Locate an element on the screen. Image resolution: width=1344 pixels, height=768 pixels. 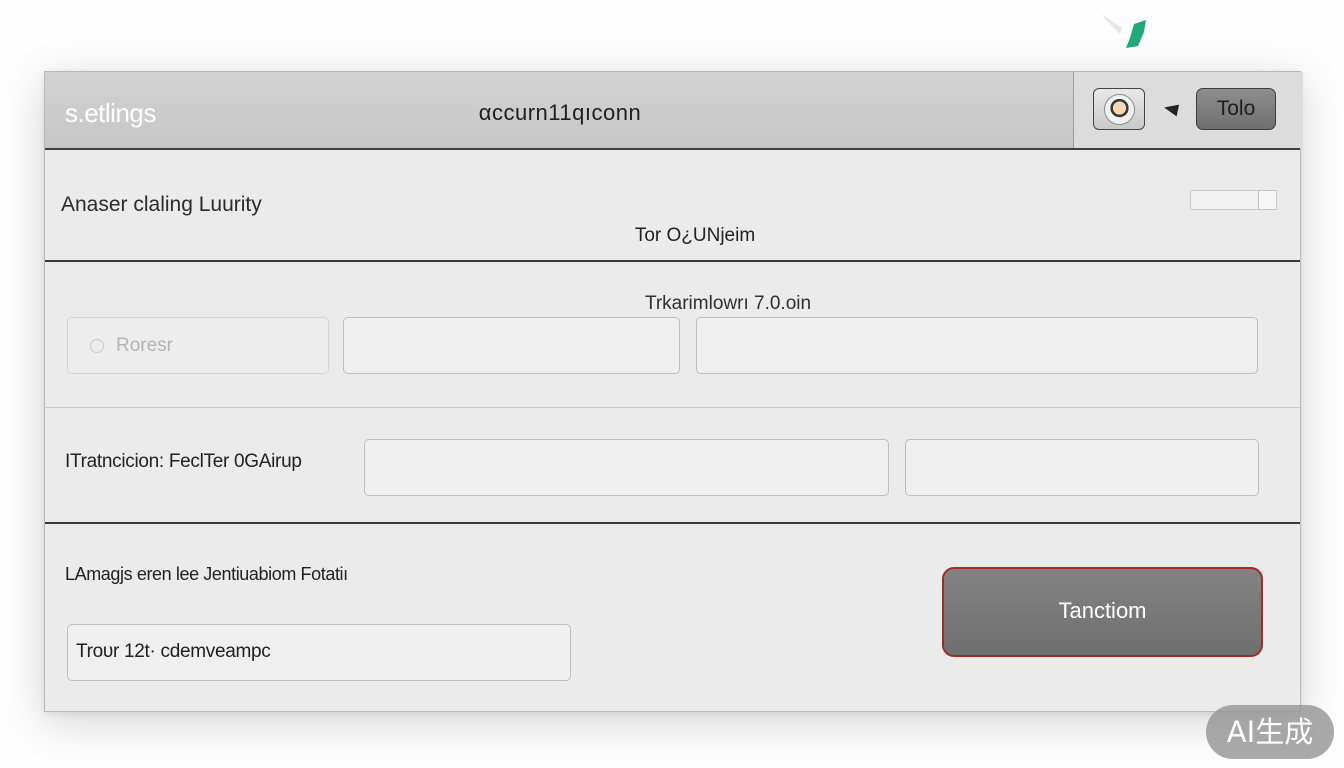
toggle-knob is located at coordinates (1267, 200).